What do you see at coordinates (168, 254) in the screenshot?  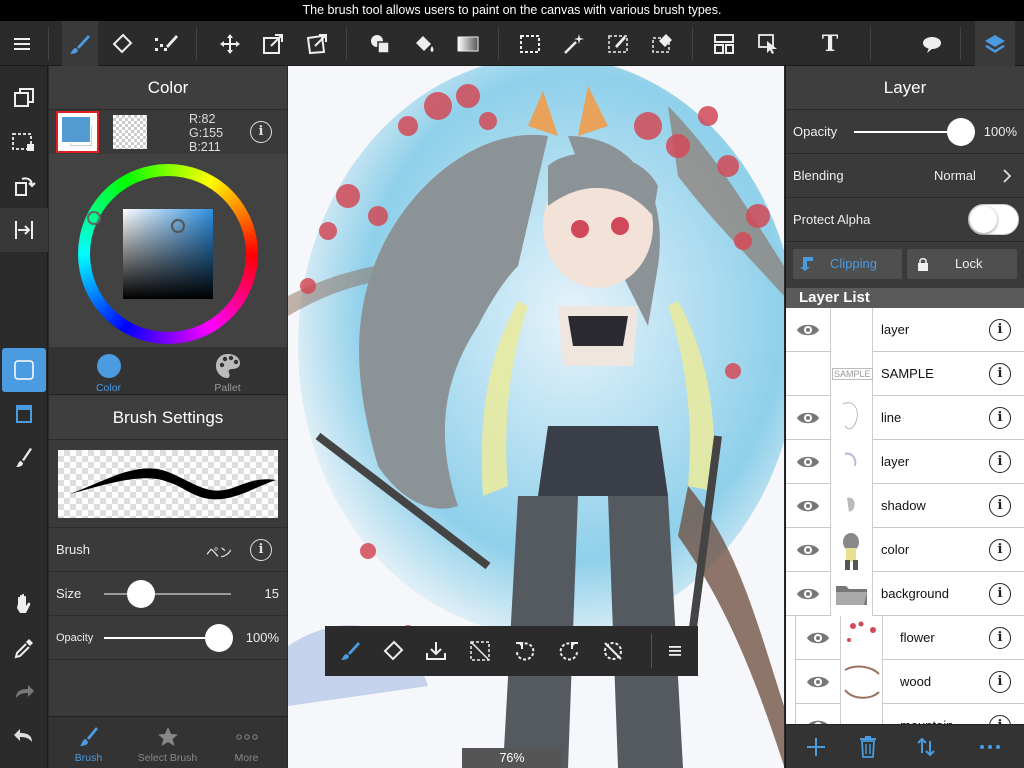 I see `saturation-value-square` at bounding box center [168, 254].